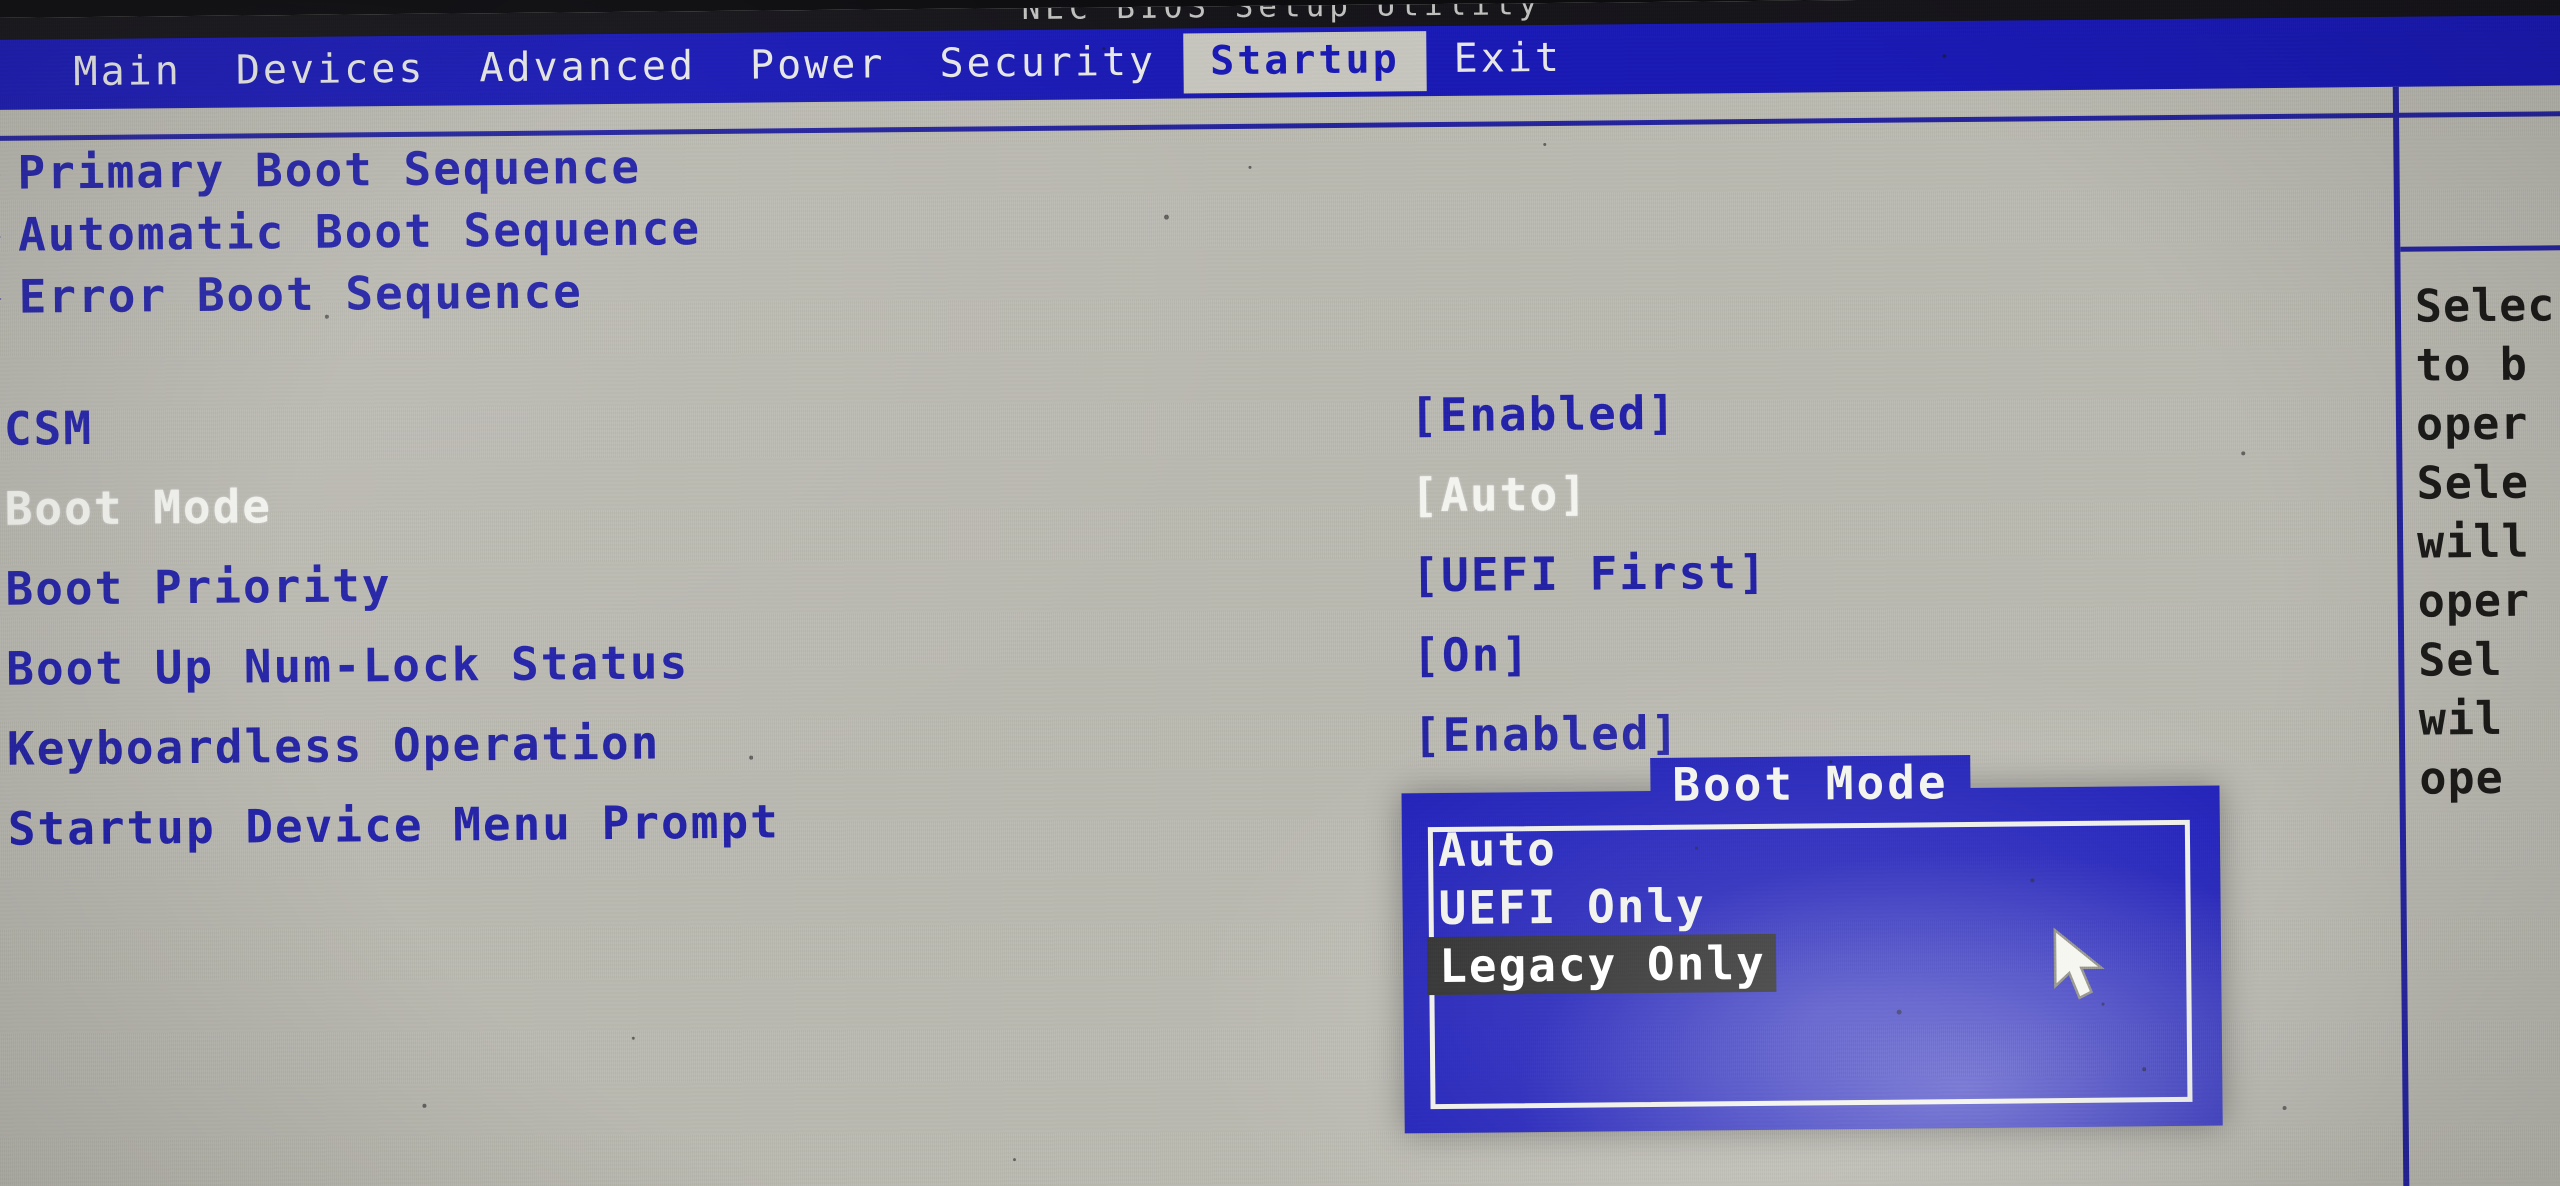  I want to click on setting-label: Boot Mode, so click(138, 507).